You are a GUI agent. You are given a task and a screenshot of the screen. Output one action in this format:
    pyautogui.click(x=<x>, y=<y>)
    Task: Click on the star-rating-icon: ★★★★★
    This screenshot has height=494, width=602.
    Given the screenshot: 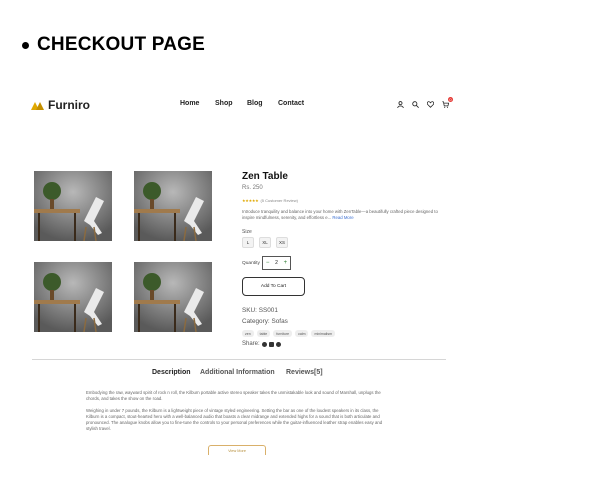 What is the action you would take?
    pyautogui.click(x=250, y=200)
    